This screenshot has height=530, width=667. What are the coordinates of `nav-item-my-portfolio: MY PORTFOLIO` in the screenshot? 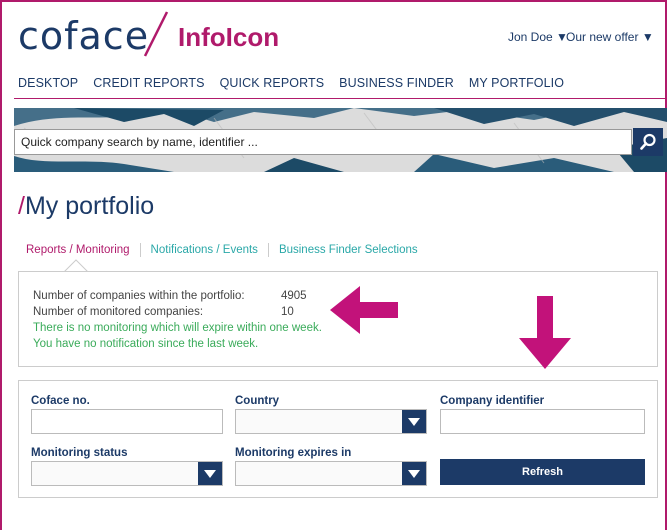 It's located at (516, 83).